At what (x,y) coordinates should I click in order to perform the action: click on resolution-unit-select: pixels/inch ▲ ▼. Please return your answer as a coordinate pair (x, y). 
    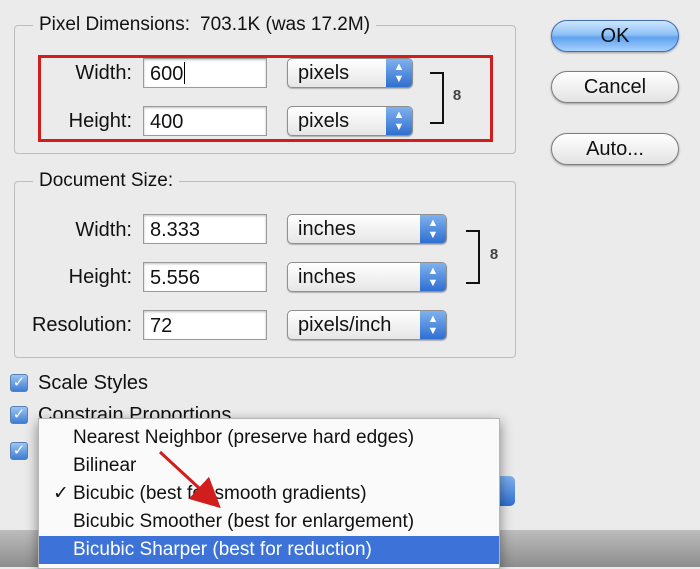
    Looking at the image, I should click on (367, 325).